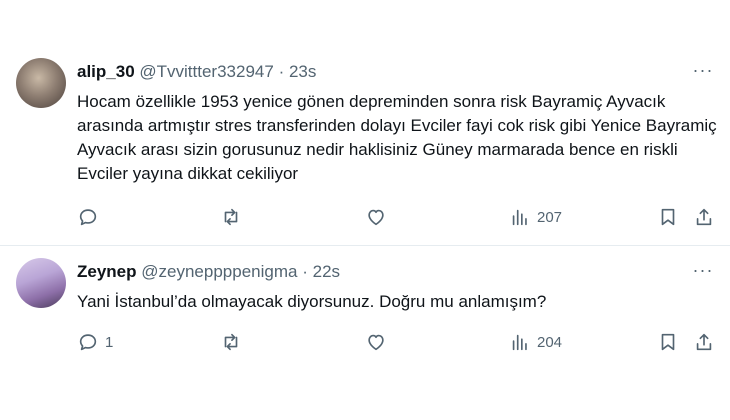 The image size is (730, 420). I want to click on views-button: 207, so click(535, 217).